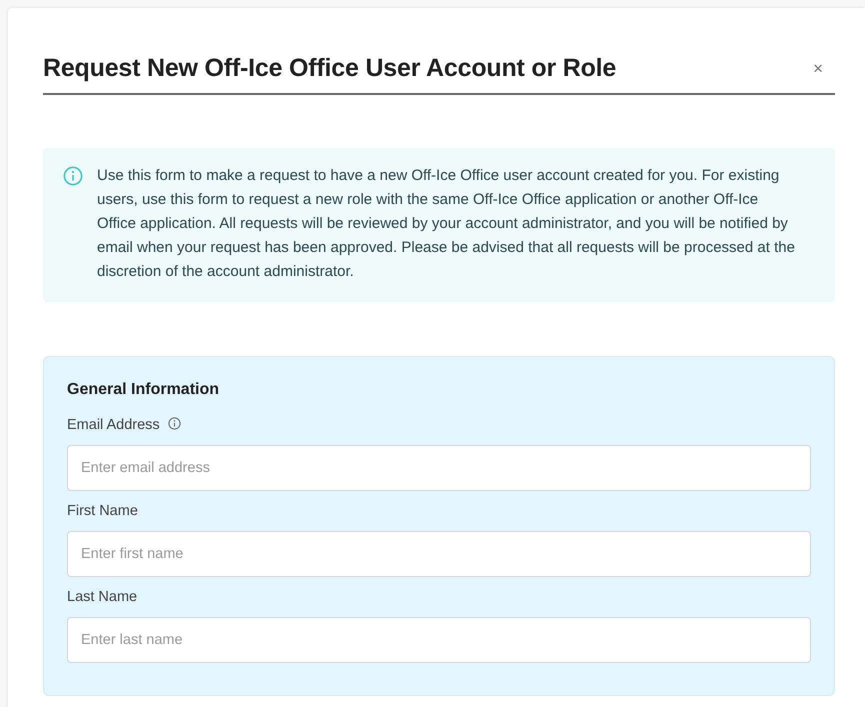 The image size is (865, 707). Describe the element at coordinates (143, 390) in the screenshot. I see `section-title: General Information` at that location.